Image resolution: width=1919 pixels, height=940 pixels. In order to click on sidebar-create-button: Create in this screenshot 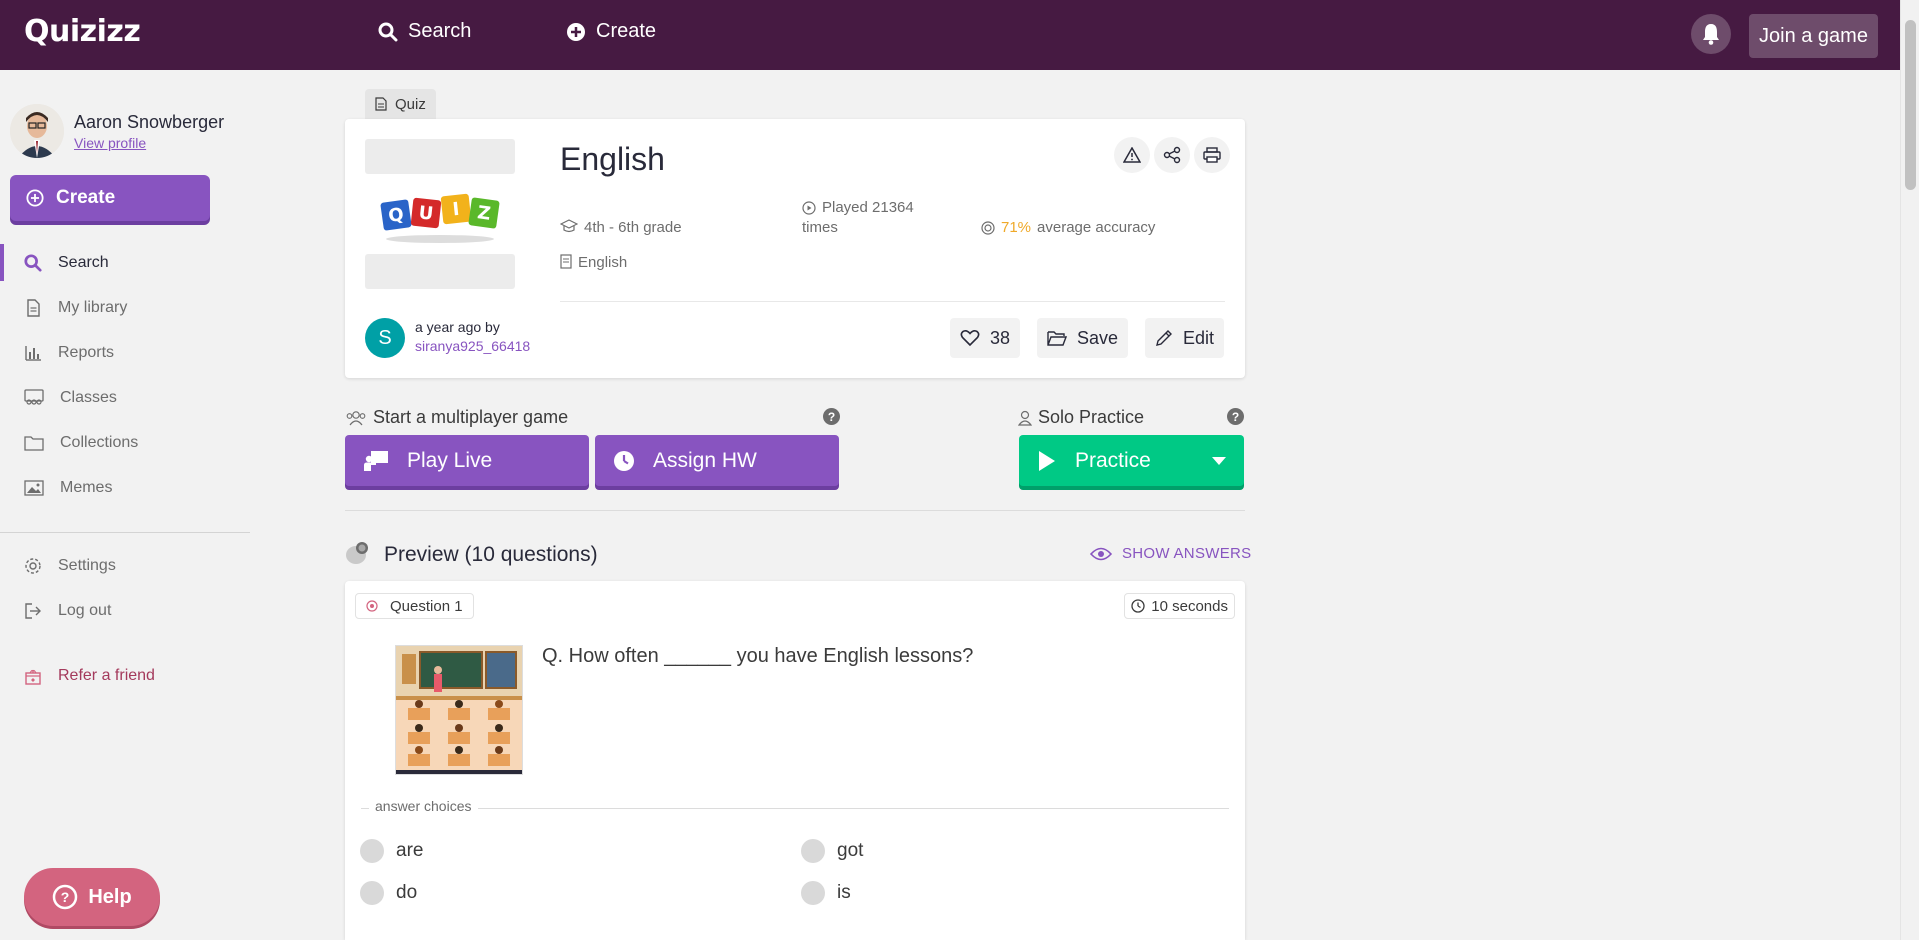, I will do `click(110, 198)`.